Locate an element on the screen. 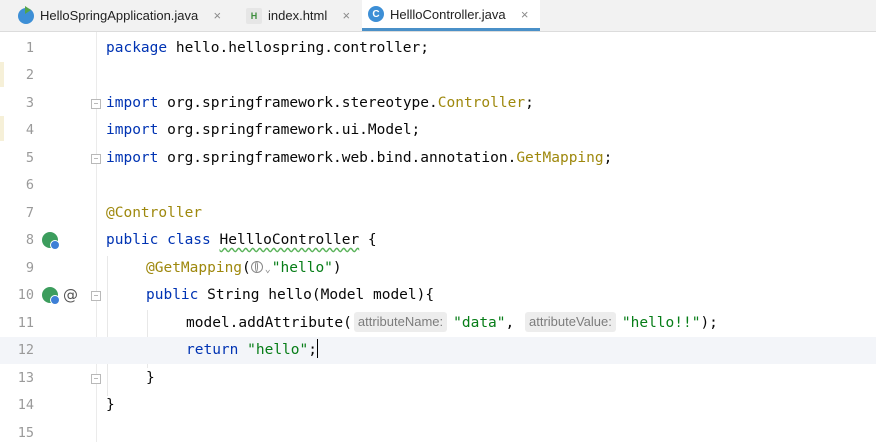  code-line-12: 12 return "hello"; is located at coordinates (438, 350).